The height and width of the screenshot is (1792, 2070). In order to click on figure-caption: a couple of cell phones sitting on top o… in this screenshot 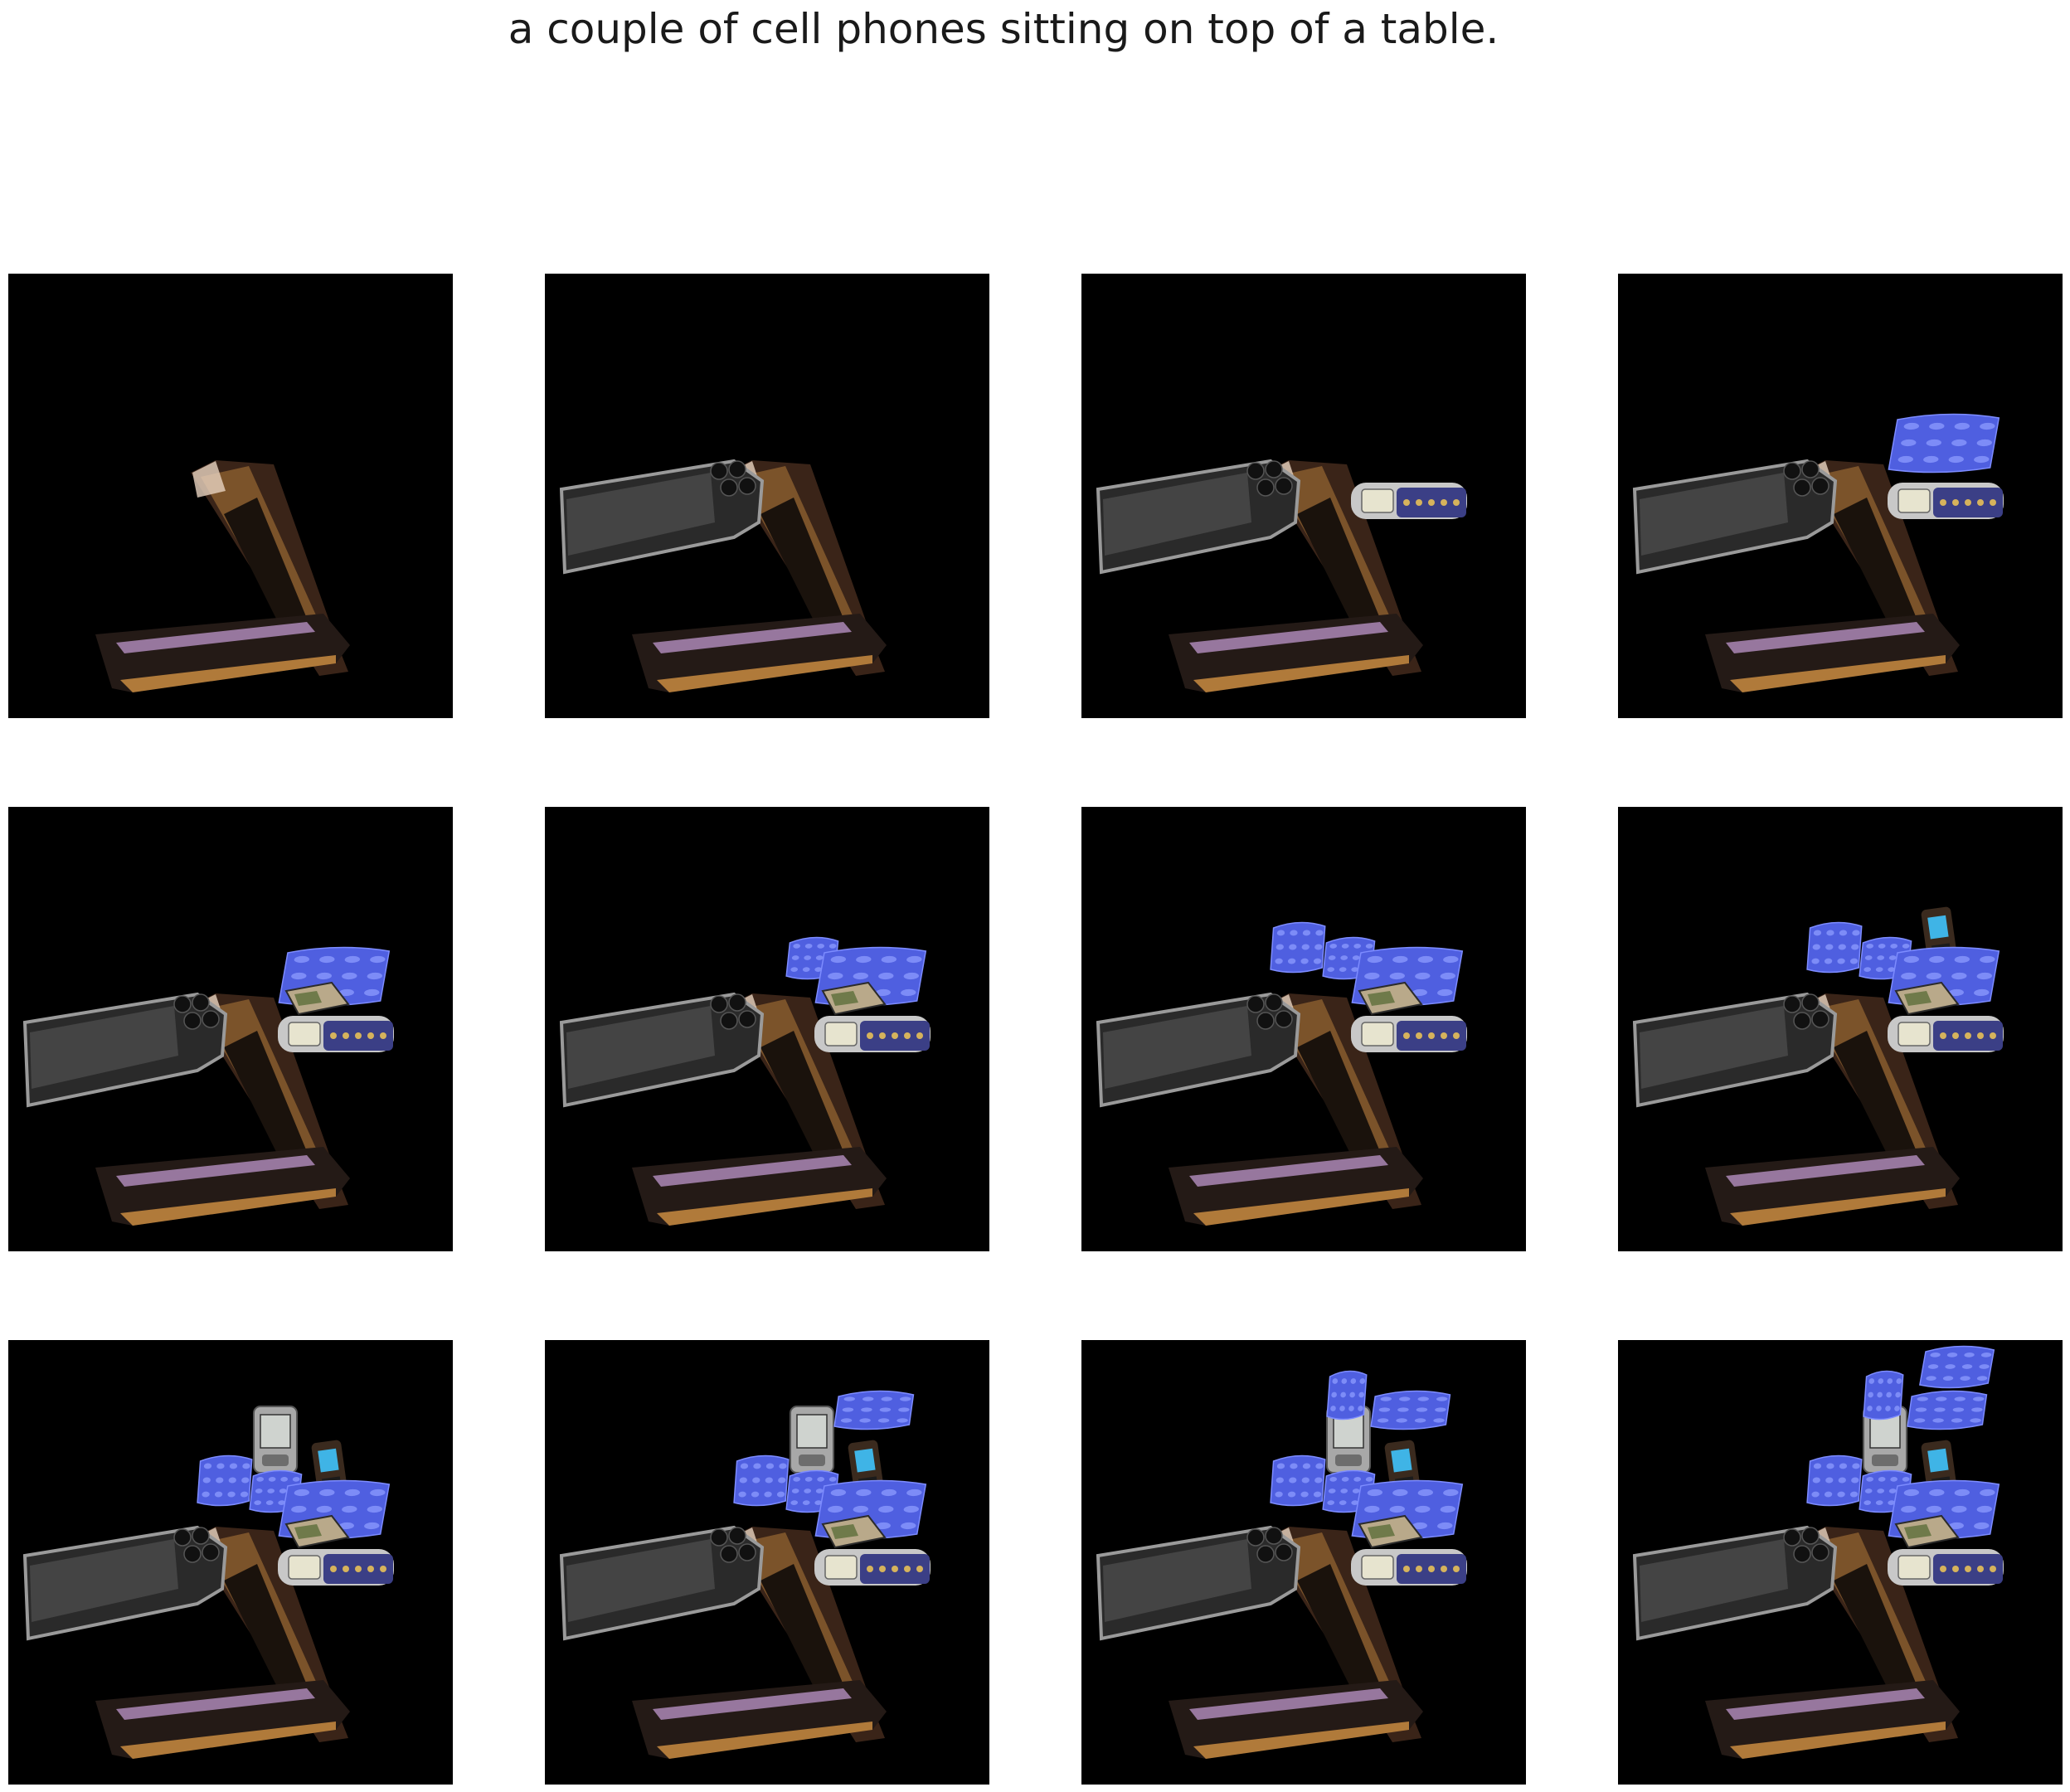, I will do `click(1004, 29)`.